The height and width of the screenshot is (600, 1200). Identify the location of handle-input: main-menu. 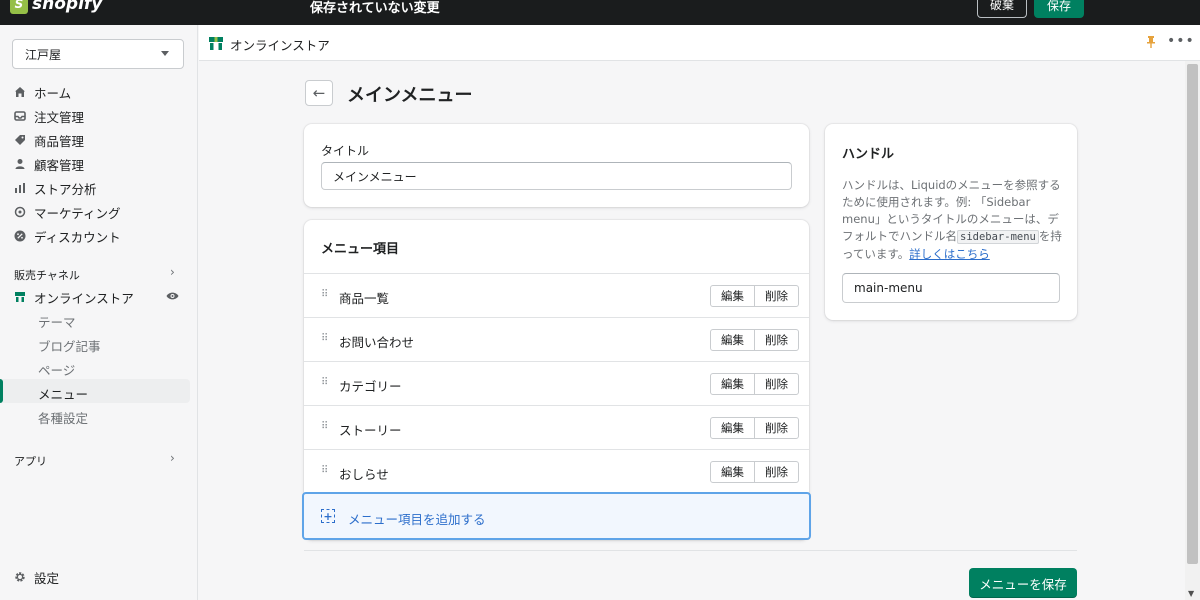
(951, 288).